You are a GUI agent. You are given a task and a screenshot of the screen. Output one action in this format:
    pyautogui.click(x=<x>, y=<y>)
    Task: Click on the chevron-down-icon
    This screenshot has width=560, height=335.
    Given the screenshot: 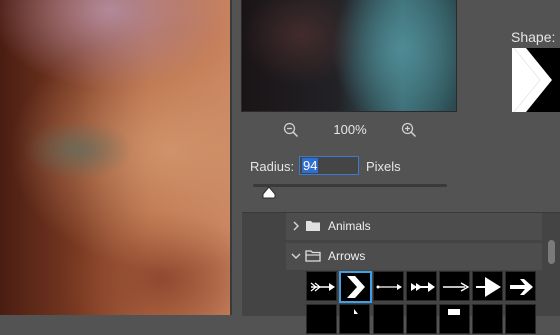 What is the action you would take?
    pyautogui.click(x=296, y=256)
    